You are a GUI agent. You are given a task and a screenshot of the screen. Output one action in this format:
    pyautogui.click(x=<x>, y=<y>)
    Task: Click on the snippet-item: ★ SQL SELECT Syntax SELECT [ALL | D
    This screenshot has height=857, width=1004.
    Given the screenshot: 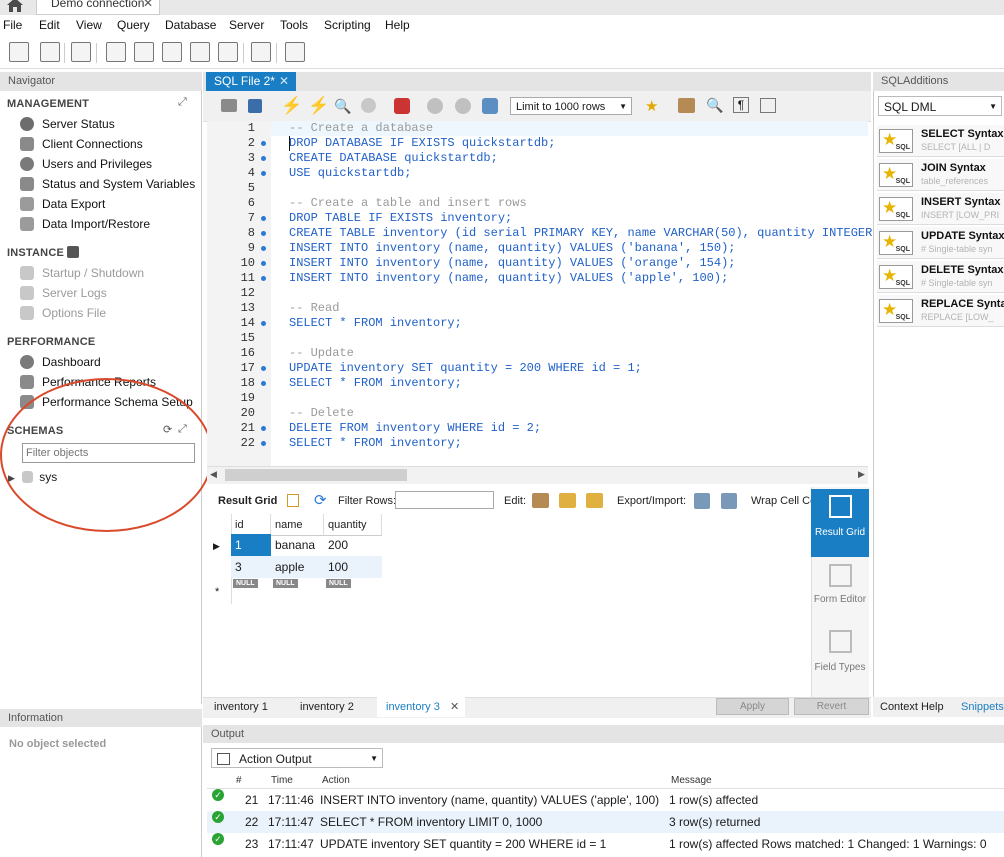 What is the action you would take?
    pyautogui.click(x=940, y=141)
    